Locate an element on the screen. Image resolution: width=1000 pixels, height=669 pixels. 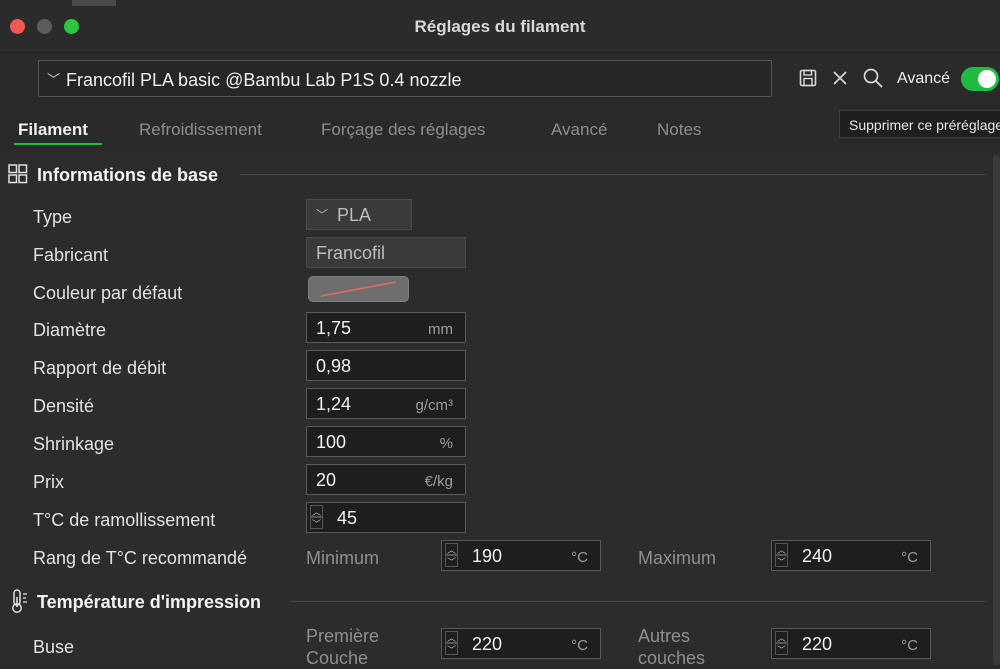
search-icon is located at coordinates (873, 78).